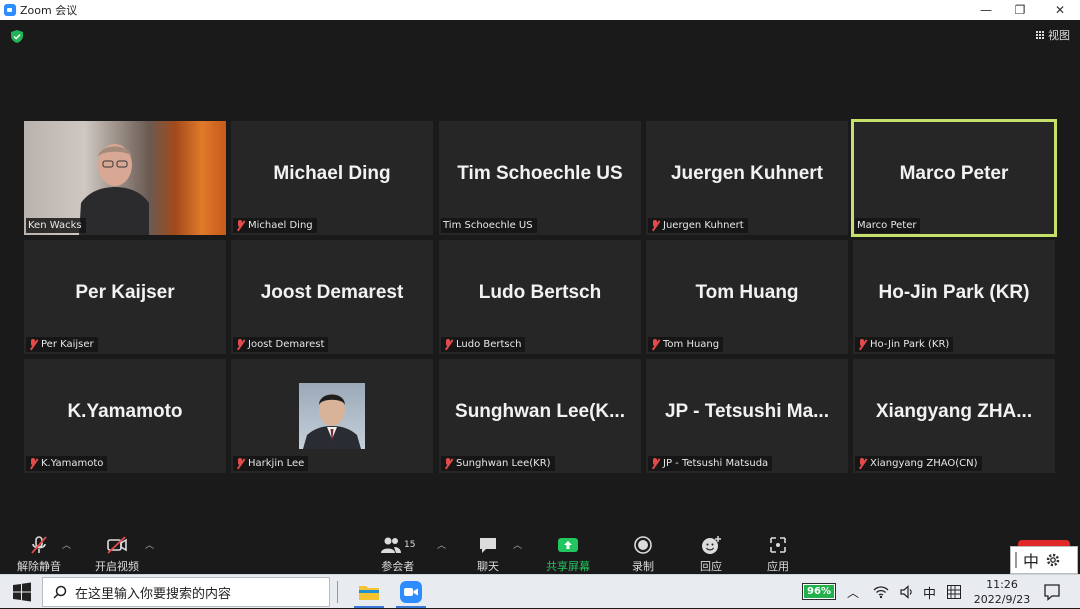 The image size is (1080, 609). I want to click on participants-button: 15 参会者, so click(397, 554).